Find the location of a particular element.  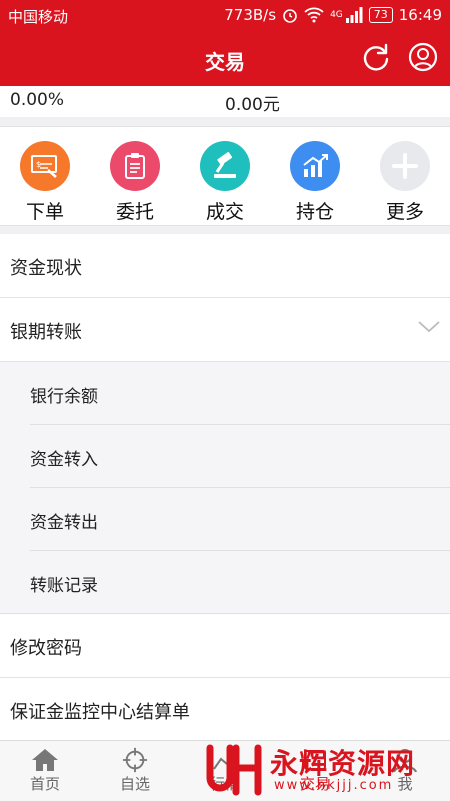

chart-icon is located at coordinates (315, 166).